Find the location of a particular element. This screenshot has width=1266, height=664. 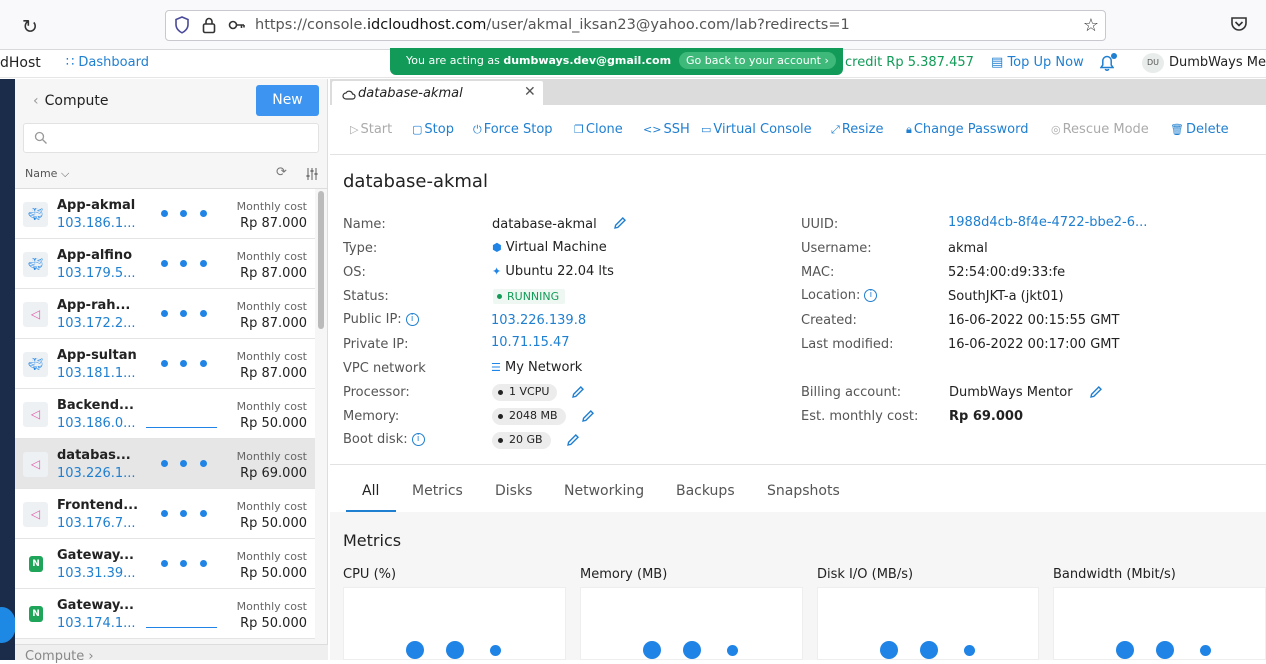

search-input is located at coordinates (171, 138).